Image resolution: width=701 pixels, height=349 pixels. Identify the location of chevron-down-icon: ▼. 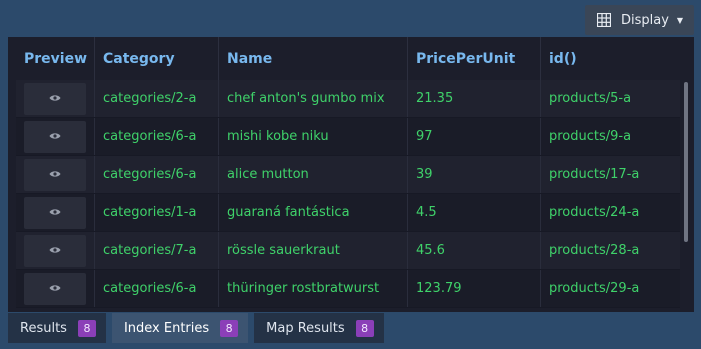
(680, 20).